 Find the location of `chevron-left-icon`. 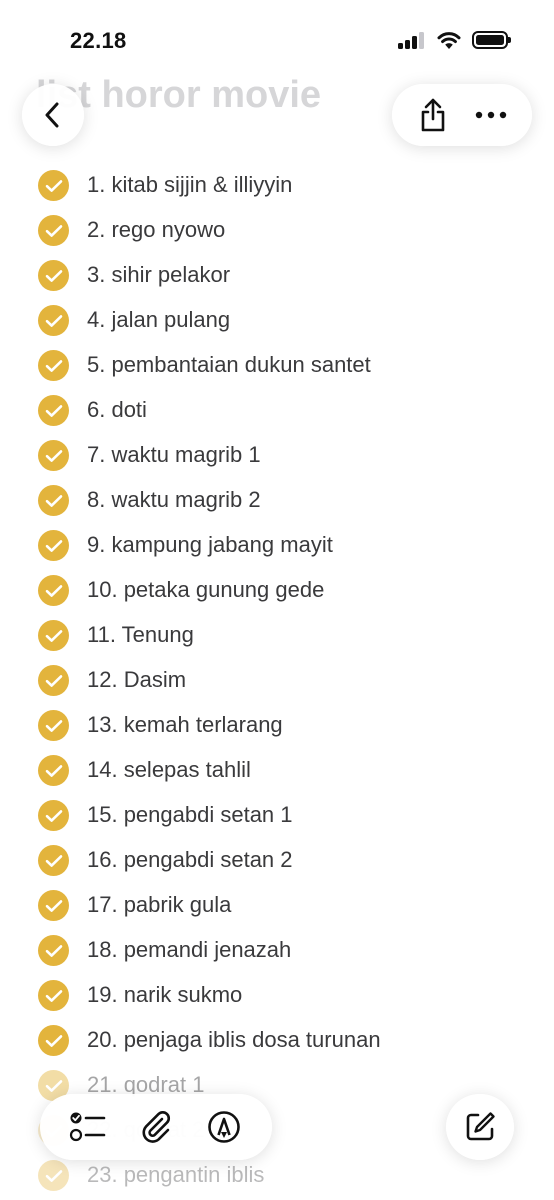

chevron-left-icon is located at coordinates (52, 115).